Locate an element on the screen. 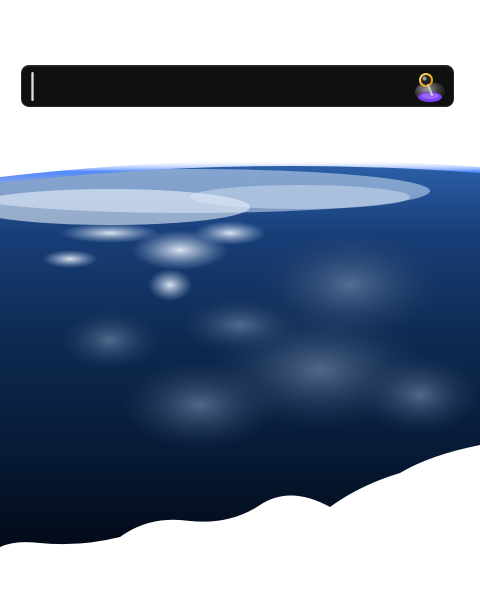 The width and height of the screenshot is (480, 602). search-pin-icon is located at coordinates (430, 87).